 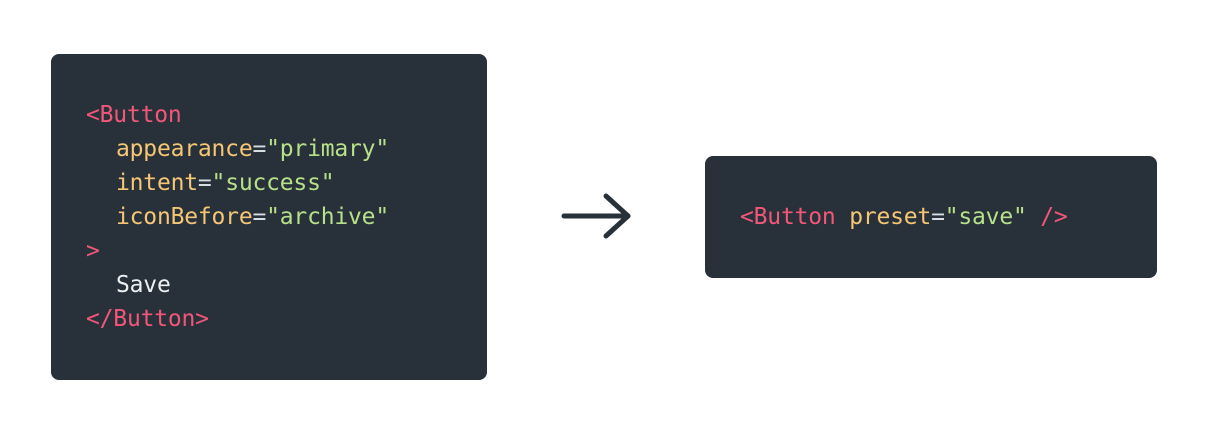 I want to click on code-line-open-tag: <Button, so click(x=286, y=115).